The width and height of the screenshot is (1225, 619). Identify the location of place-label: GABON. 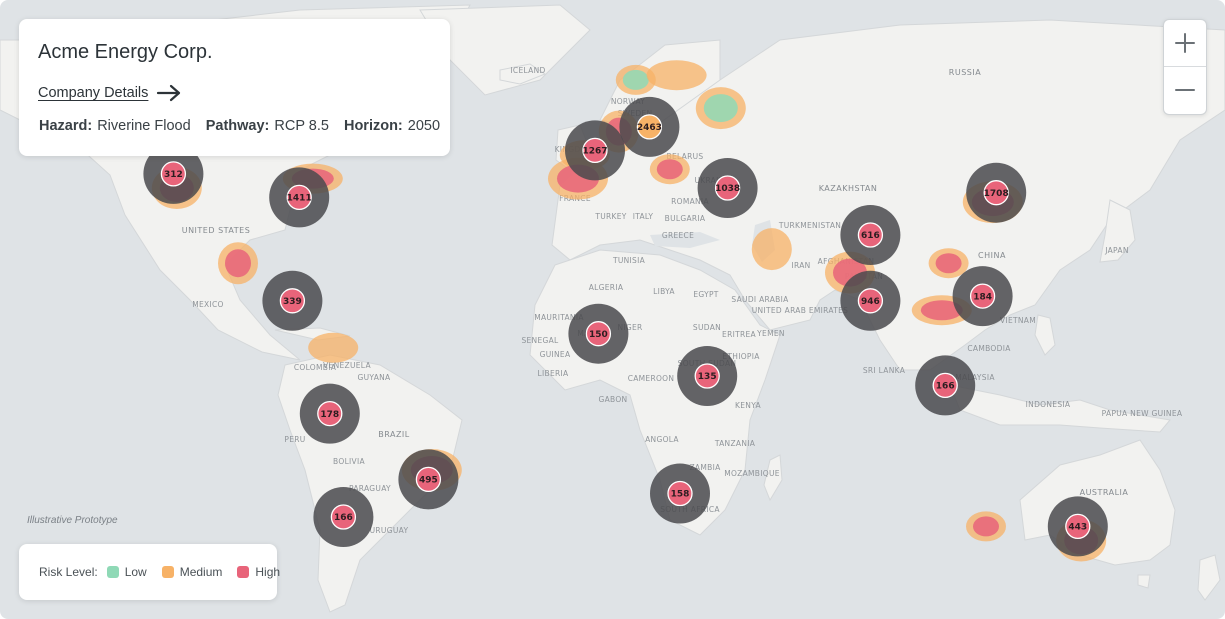
(613, 399).